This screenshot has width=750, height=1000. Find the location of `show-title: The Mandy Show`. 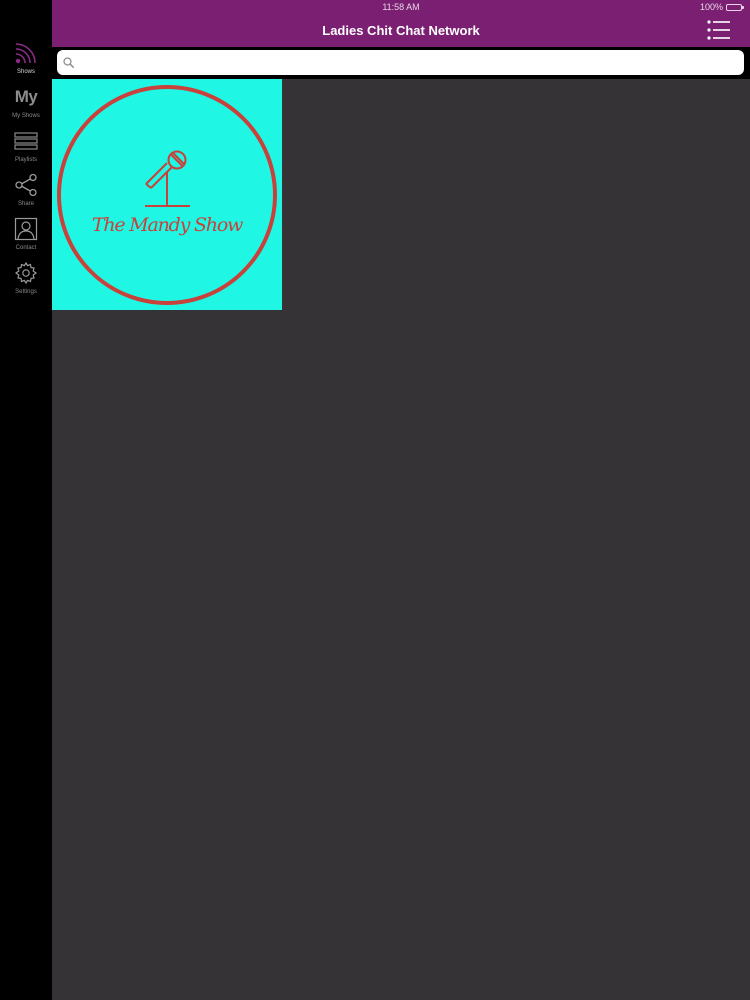

show-title: The Mandy Show is located at coordinates (167, 225).